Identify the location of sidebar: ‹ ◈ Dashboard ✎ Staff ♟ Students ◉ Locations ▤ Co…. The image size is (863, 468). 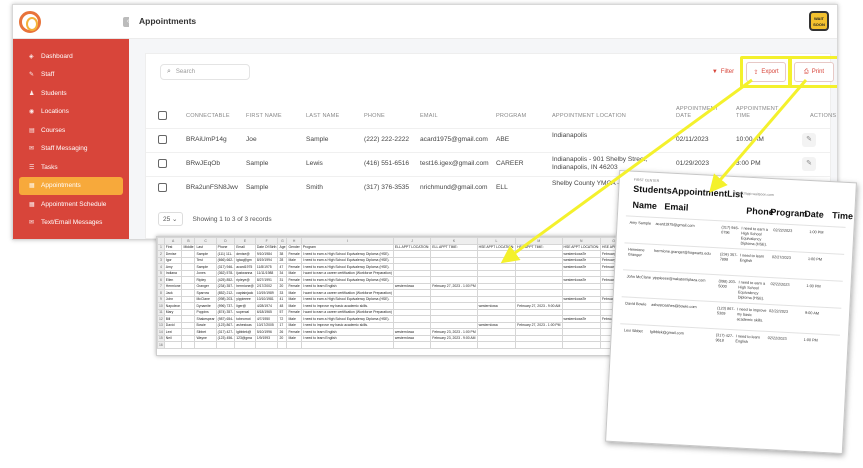
(73, 122).